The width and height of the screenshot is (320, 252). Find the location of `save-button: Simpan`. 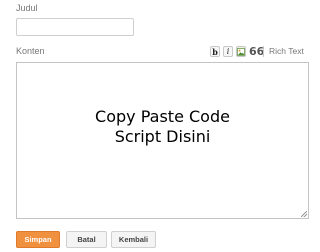

save-button: Simpan is located at coordinates (38, 239).